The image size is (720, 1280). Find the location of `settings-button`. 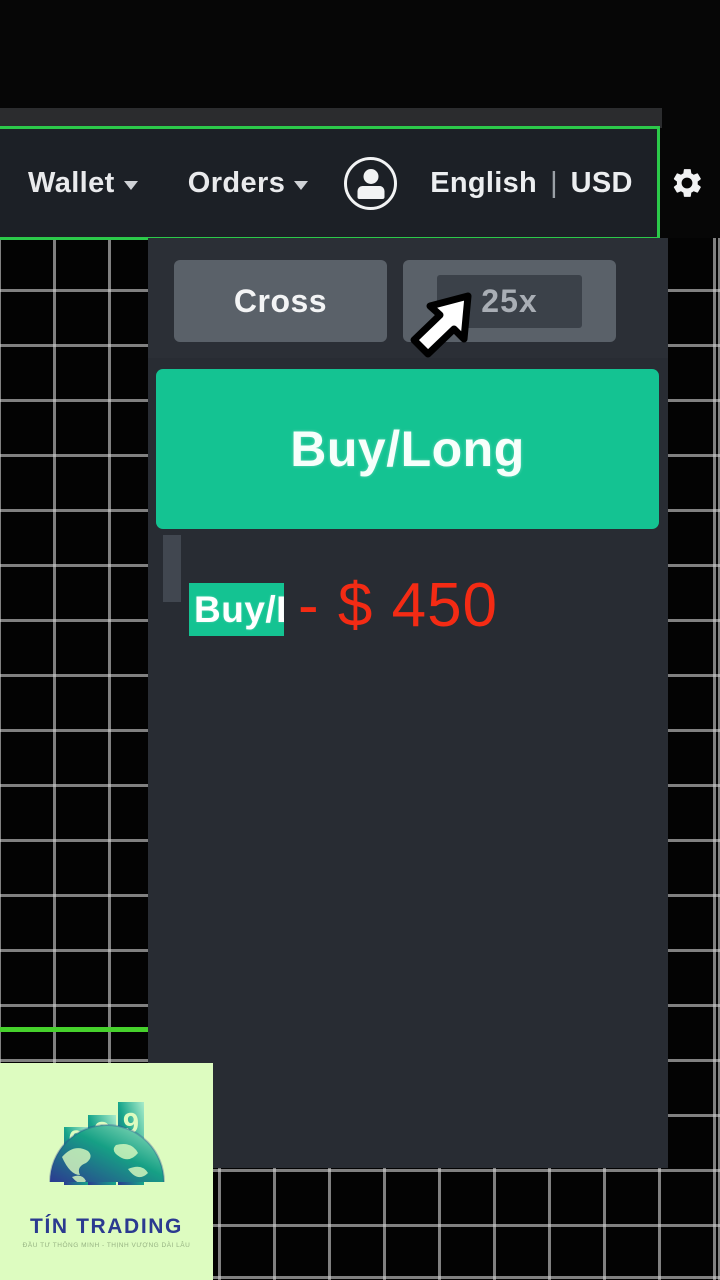

settings-button is located at coordinates (687, 183).